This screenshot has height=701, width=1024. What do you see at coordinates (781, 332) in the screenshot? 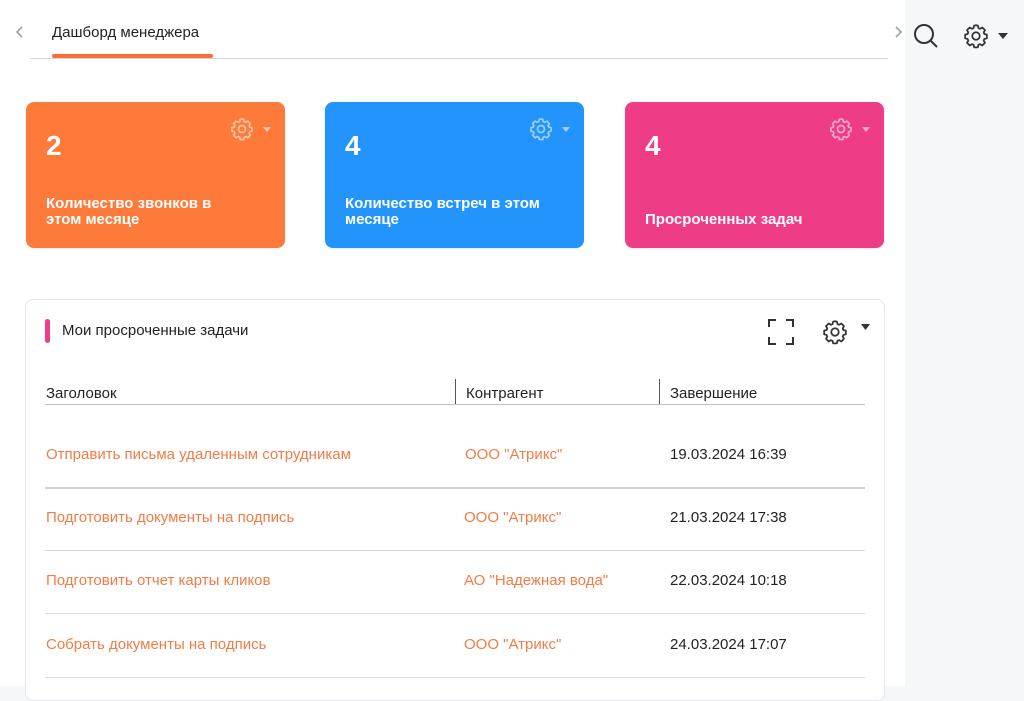
I see `expand-icon` at bounding box center [781, 332].